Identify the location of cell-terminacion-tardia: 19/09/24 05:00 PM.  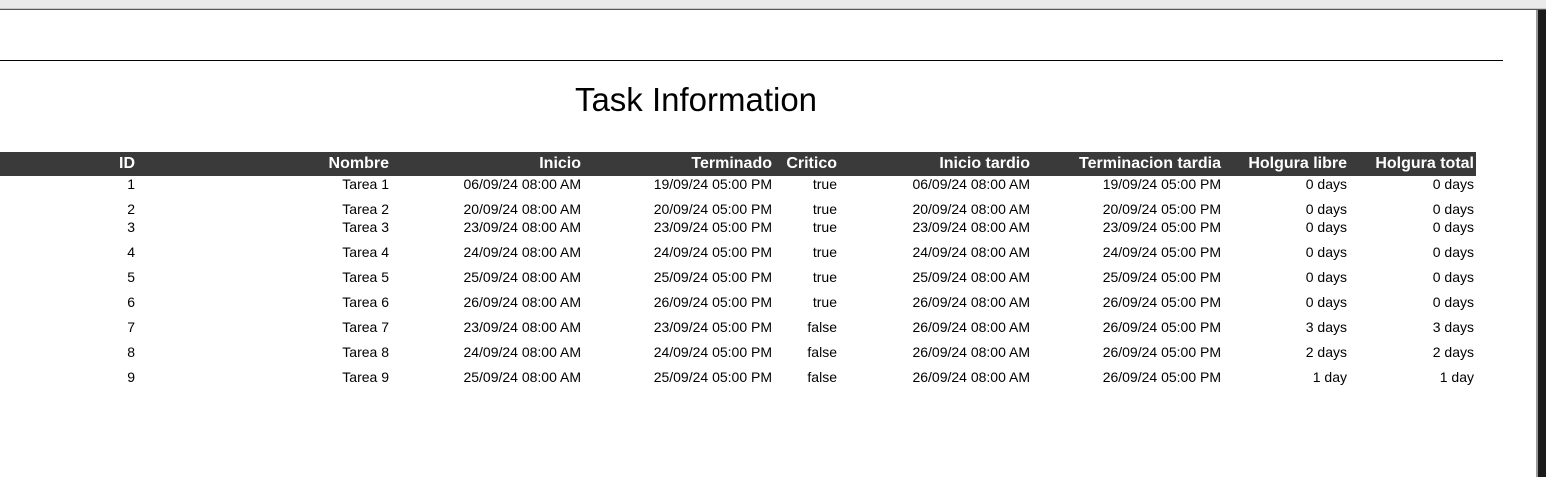
(1161, 184).